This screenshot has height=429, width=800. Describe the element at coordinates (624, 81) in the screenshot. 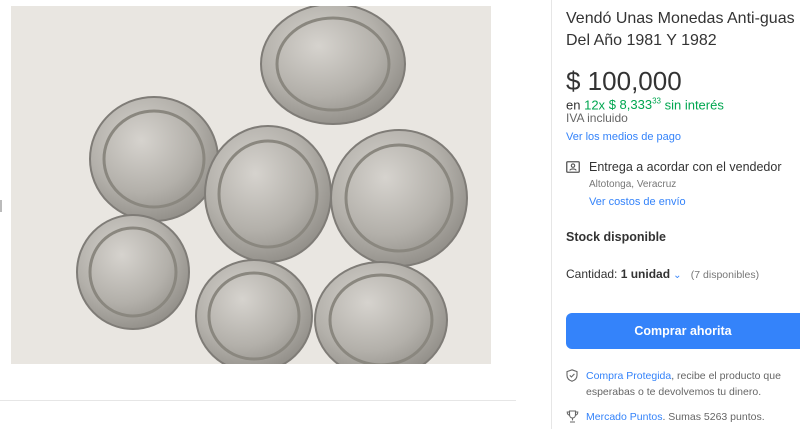

I see `price-main: $ 100,000` at that location.